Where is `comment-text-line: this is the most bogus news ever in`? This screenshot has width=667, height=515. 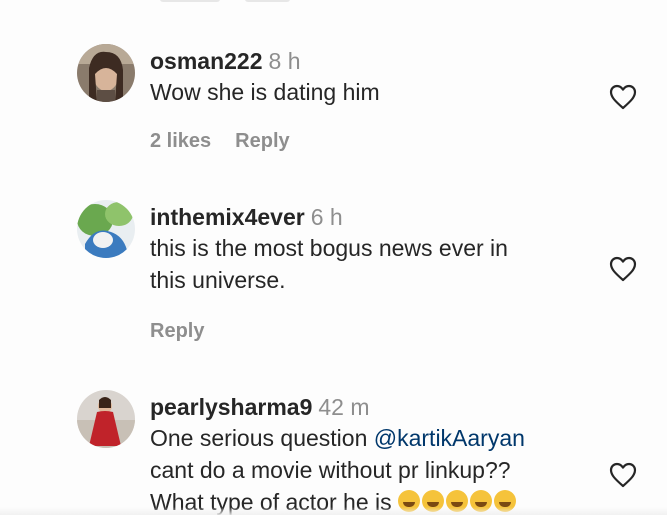 comment-text-line: this is the most bogus news ever in is located at coordinates (329, 248).